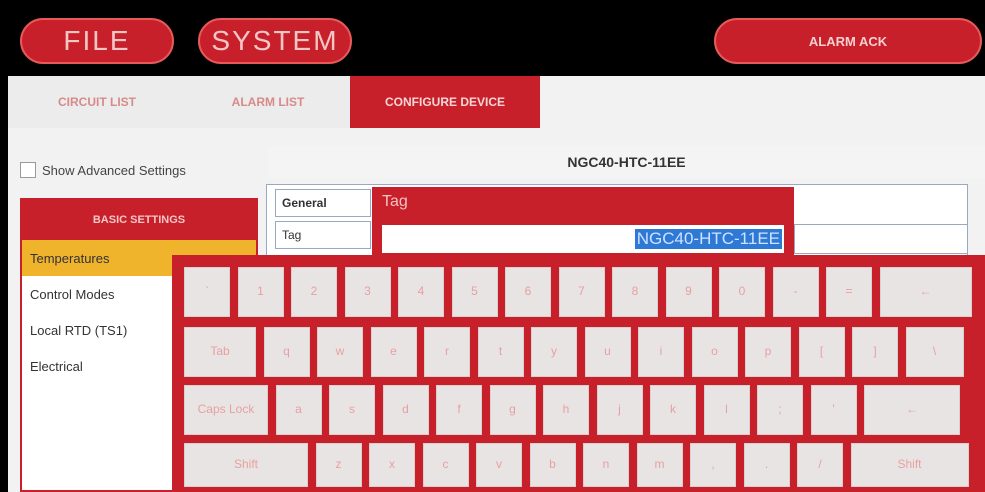 The width and height of the screenshot is (985, 492). I want to click on alarm-ack-button: ALARM ACK, so click(848, 41).